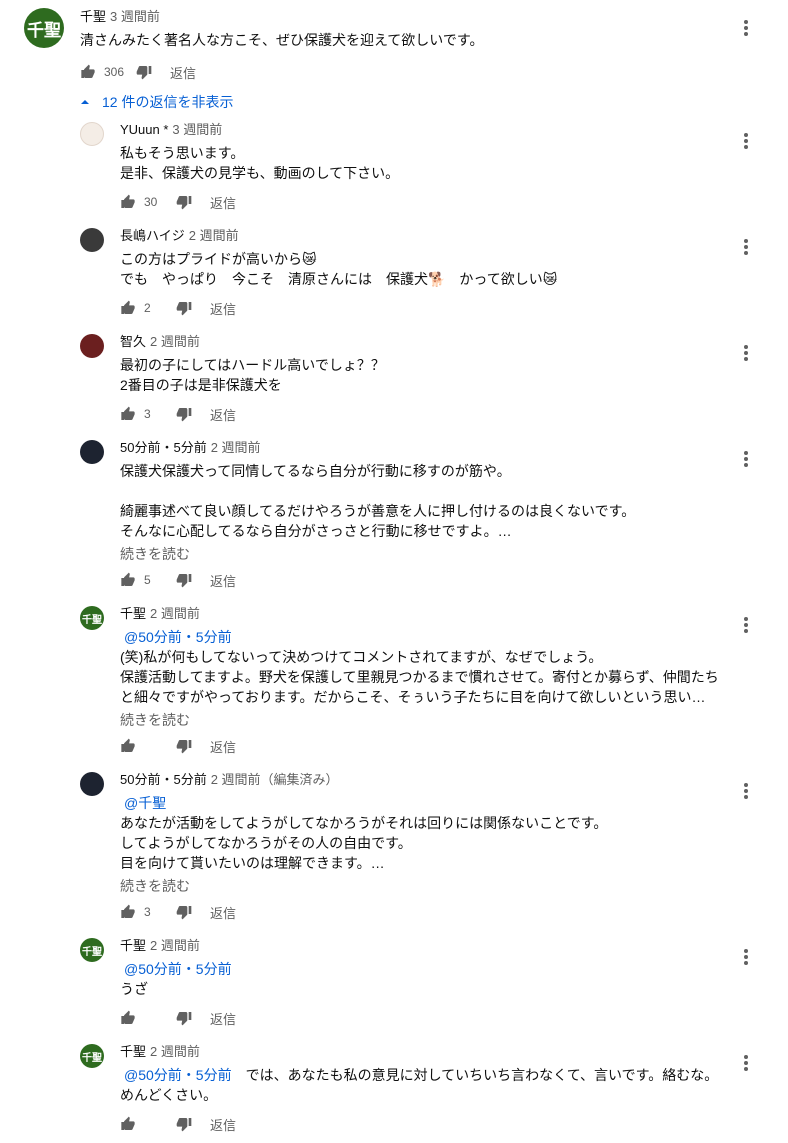 Image resolution: width=788 pixels, height=1143 pixels. Describe the element at coordinates (133, 341) in the screenshot. I see `comment-author: 智久` at that location.